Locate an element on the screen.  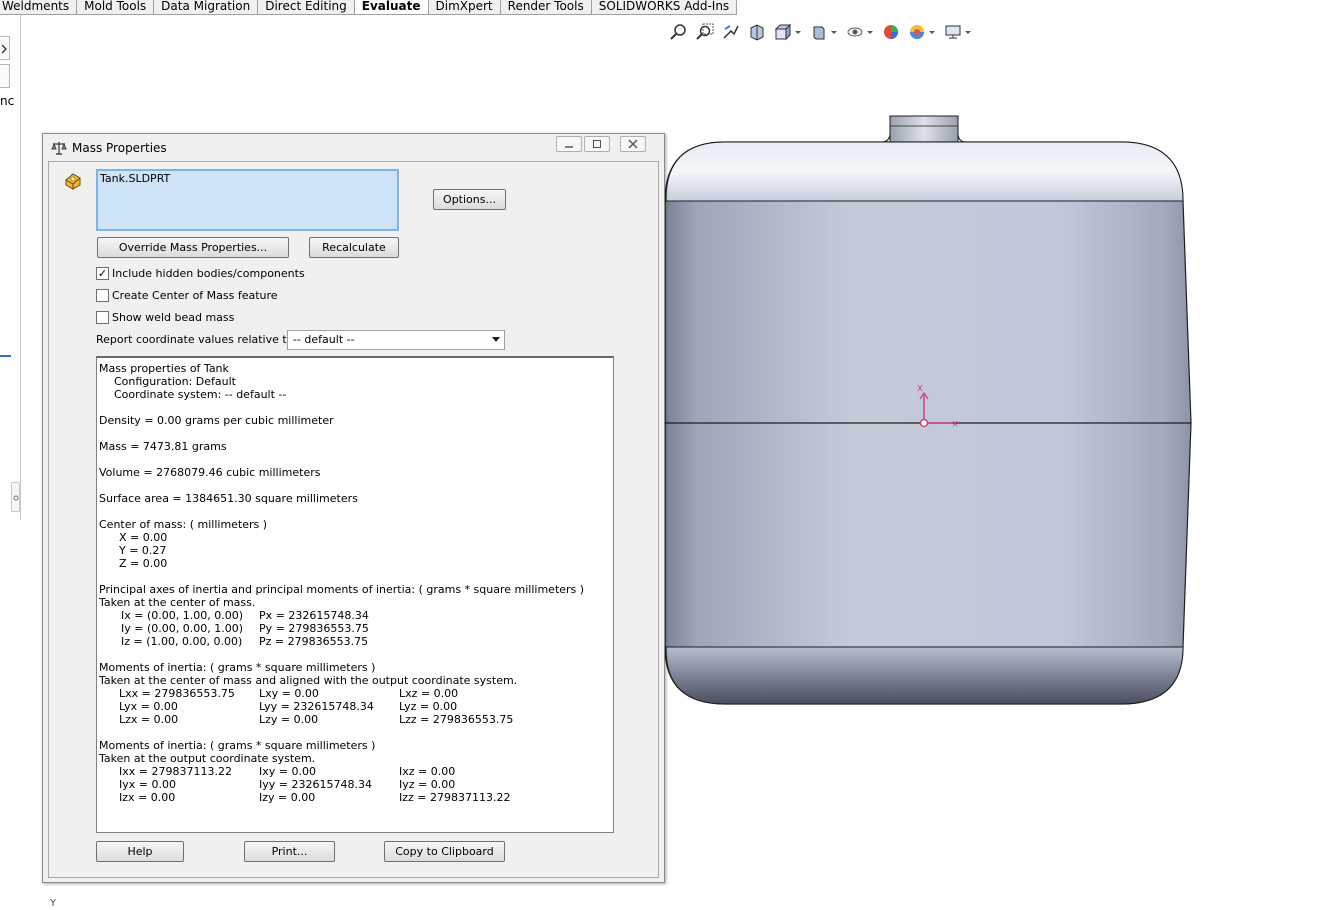
selected-component: Tank.SLDPRT is located at coordinates (135, 178).